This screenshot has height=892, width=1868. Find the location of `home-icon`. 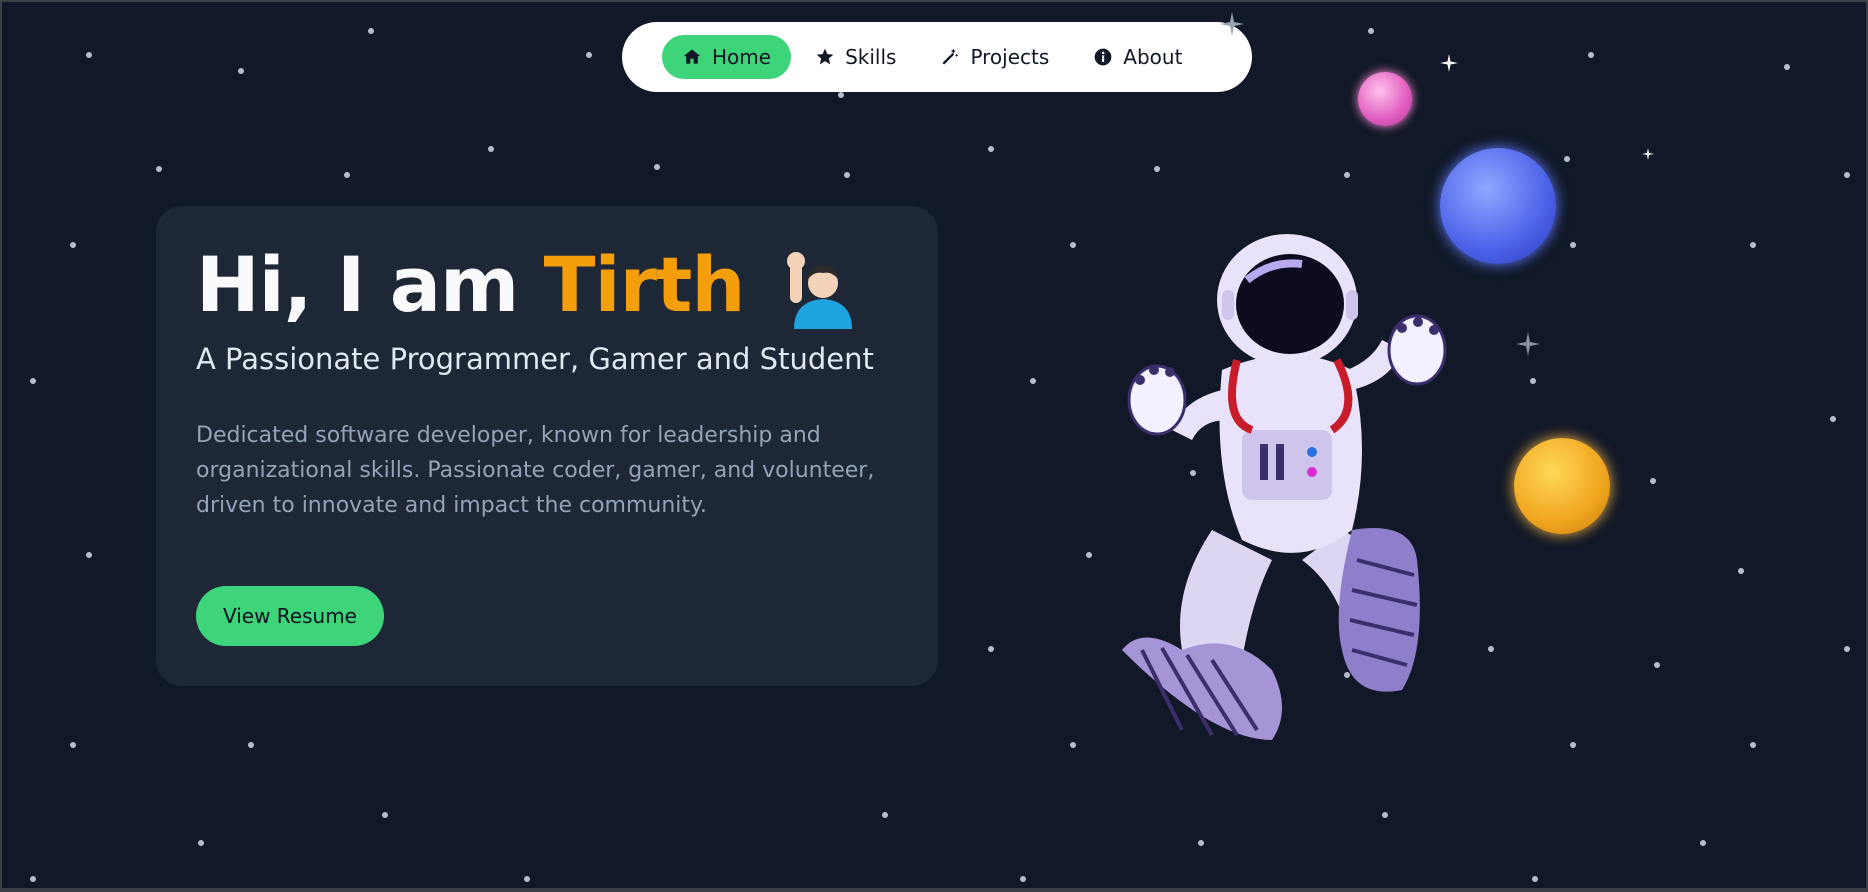

home-icon is located at coordinates (692, 56).